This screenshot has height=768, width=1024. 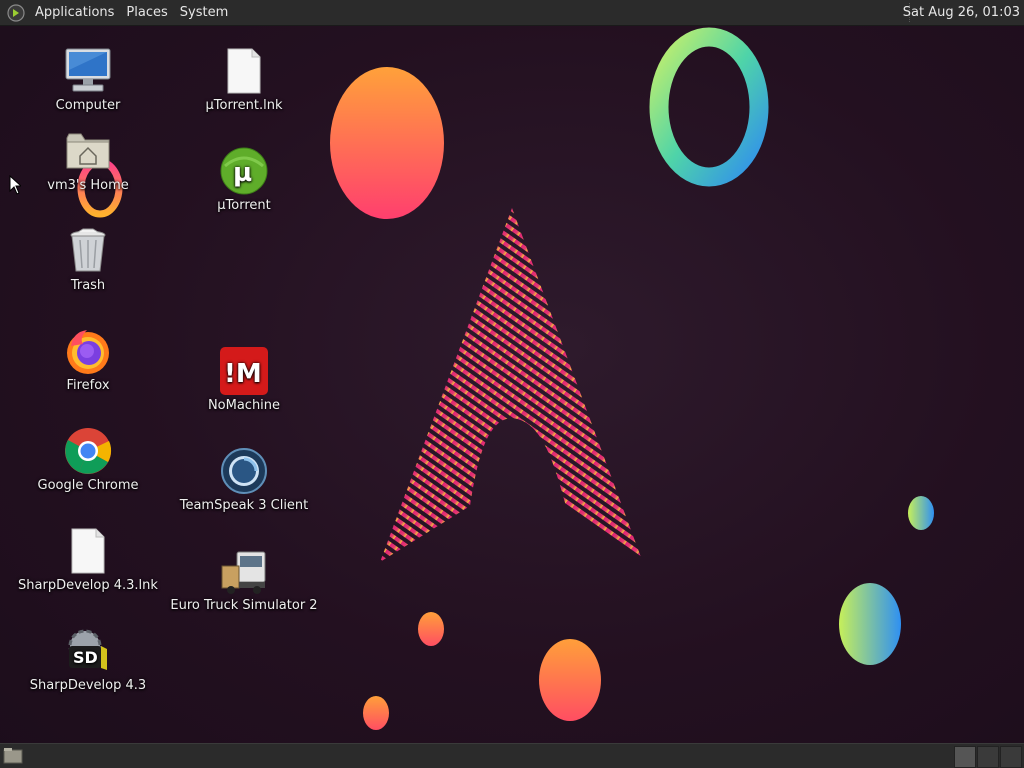 I want to click on distro-logo-icon, so click(x=16, y=12).